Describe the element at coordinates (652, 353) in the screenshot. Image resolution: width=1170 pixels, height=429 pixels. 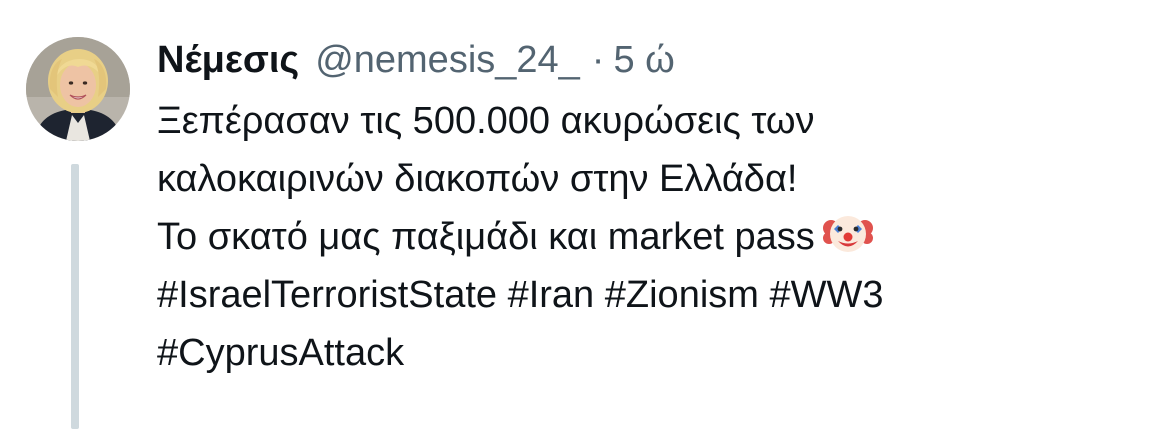
I see `hashtags-line: #CyprusAttack` at that location.